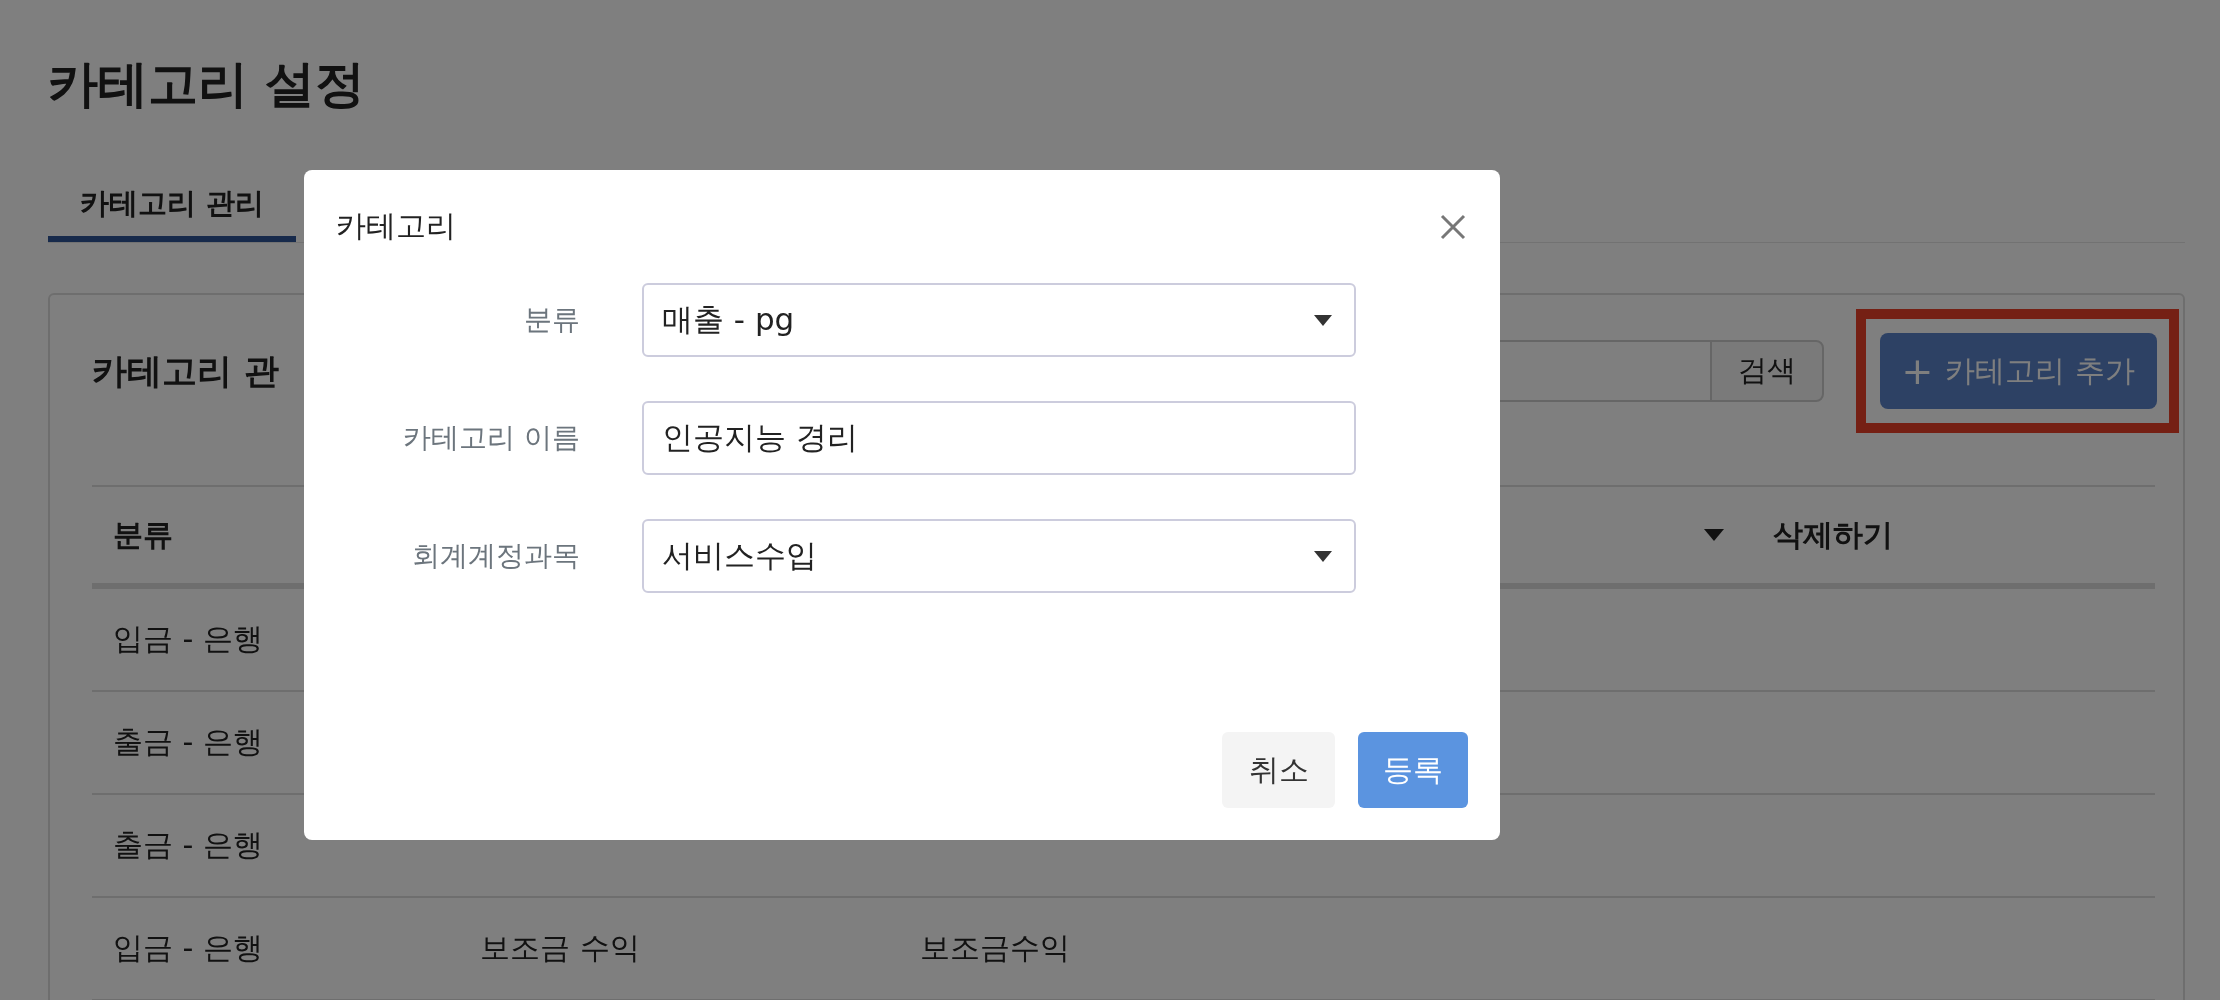 The image size is (2220, 1000). Describe the element at coordinates (1766, 371) in the screenshot. I see `search-button: 검색` at that location.